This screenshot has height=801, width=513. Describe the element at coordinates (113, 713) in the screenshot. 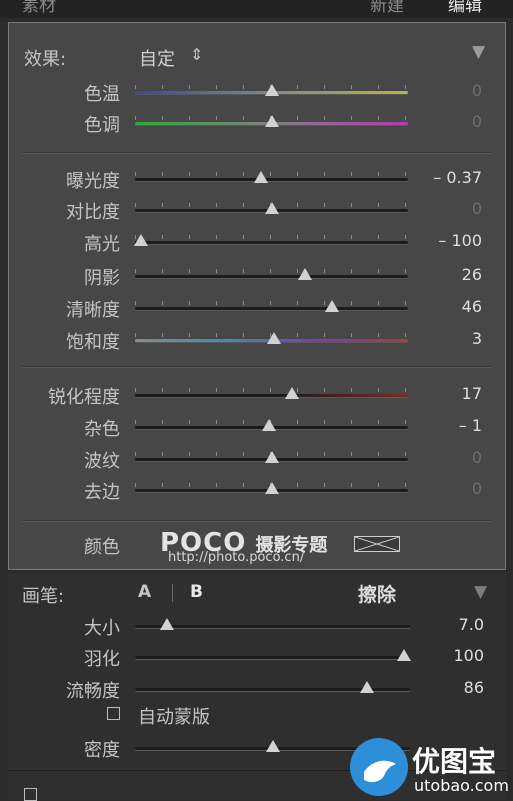

I see `automask-checkbox` at that location.